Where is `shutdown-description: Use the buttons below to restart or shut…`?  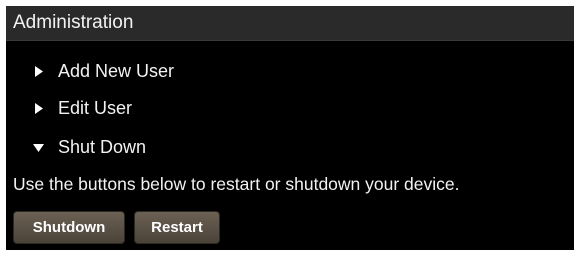 shutdown-description: Use the buttons below to restart or shut… is located at coordinates (236, 184).